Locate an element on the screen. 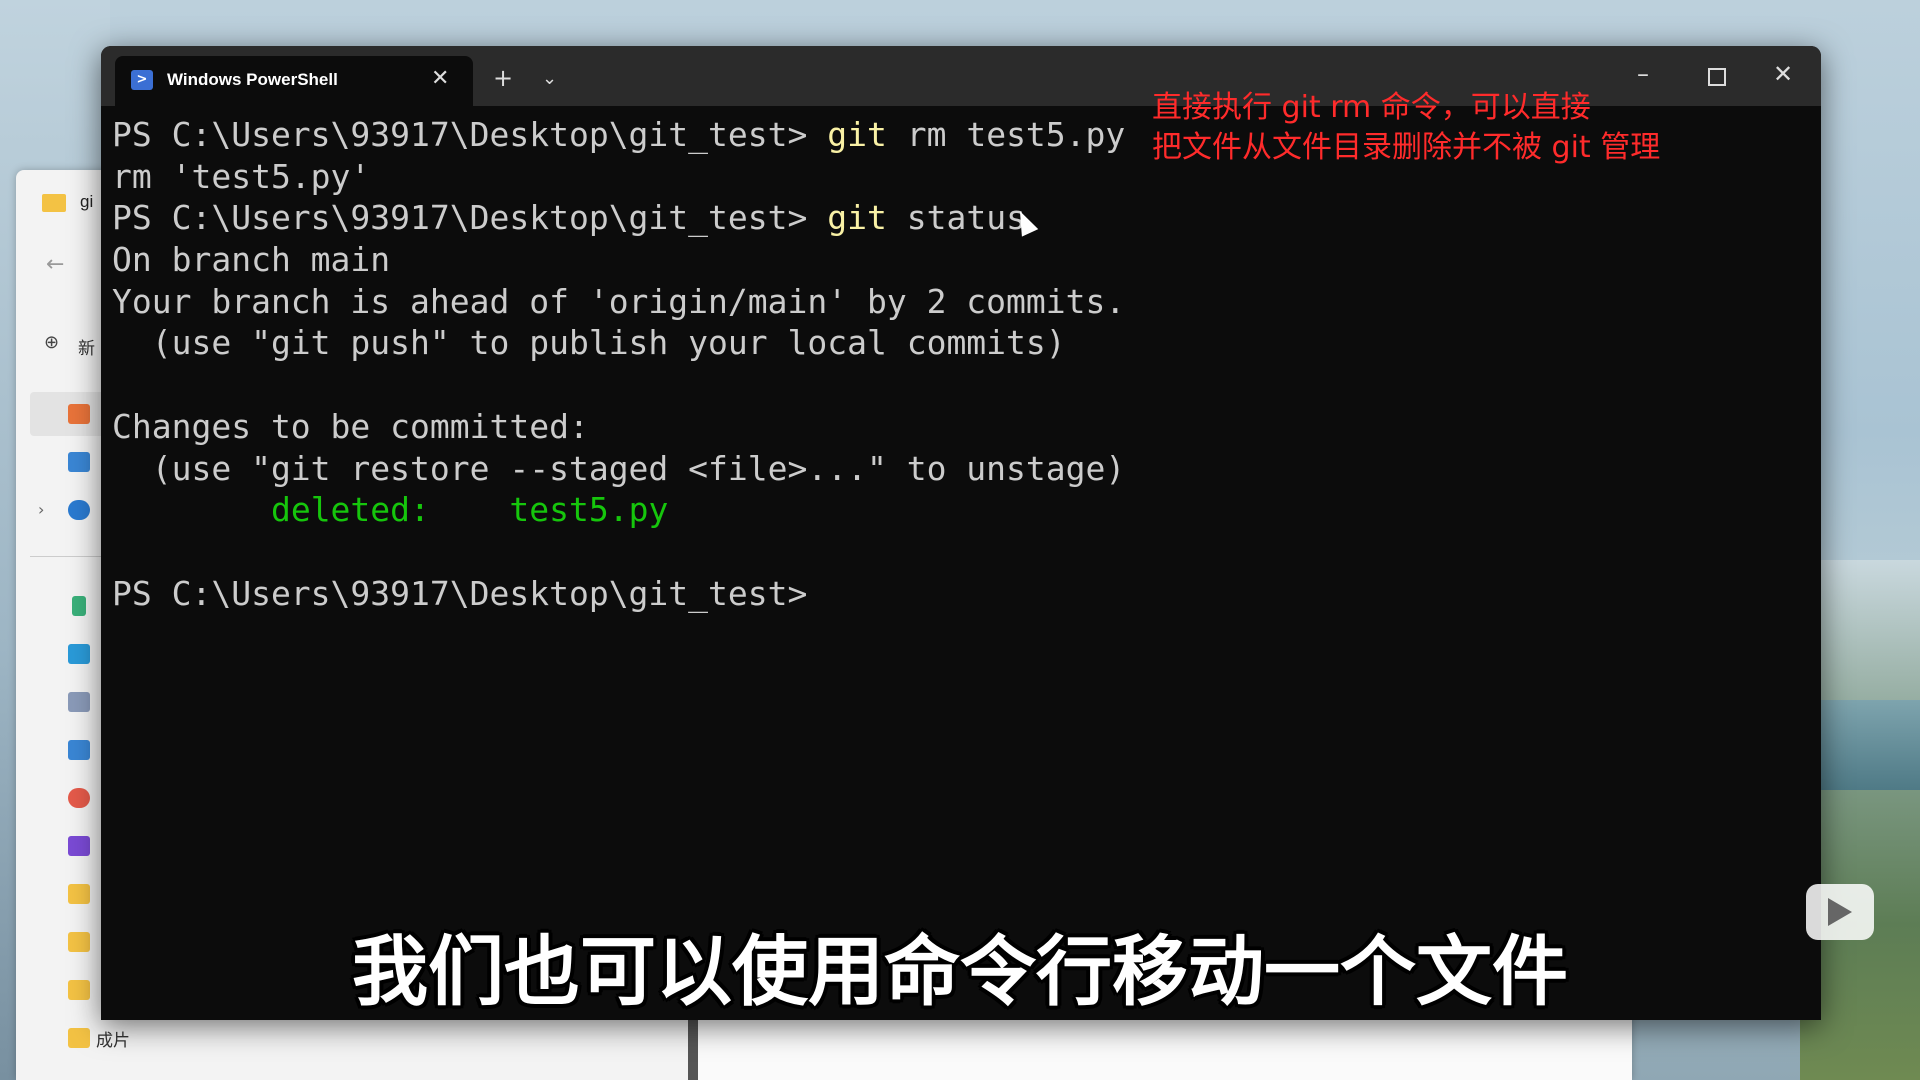  downloads-icon is located at coordinates (79, 606).